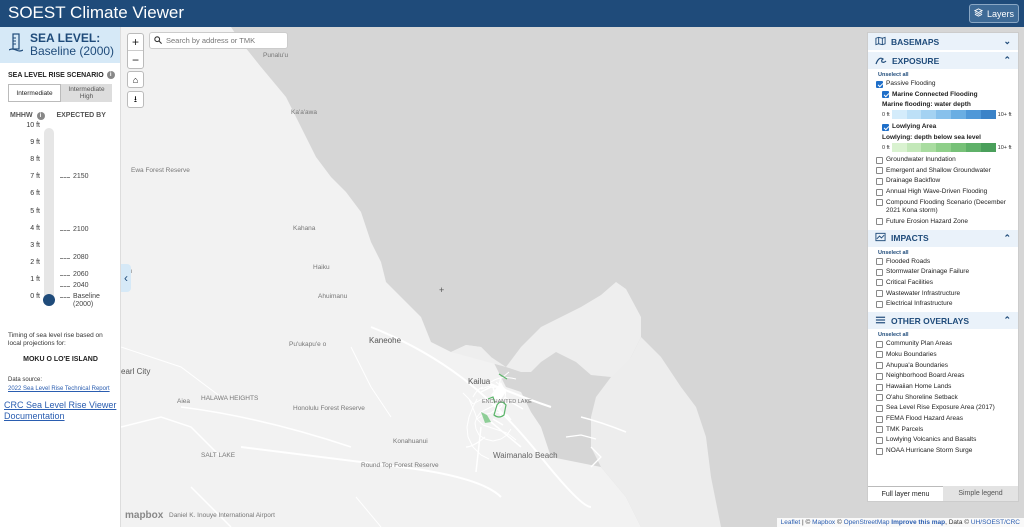 This screenshot has height=527, width=1024. I want to click on tab-intermediate-high: Intermediate High, so click(86, 93).